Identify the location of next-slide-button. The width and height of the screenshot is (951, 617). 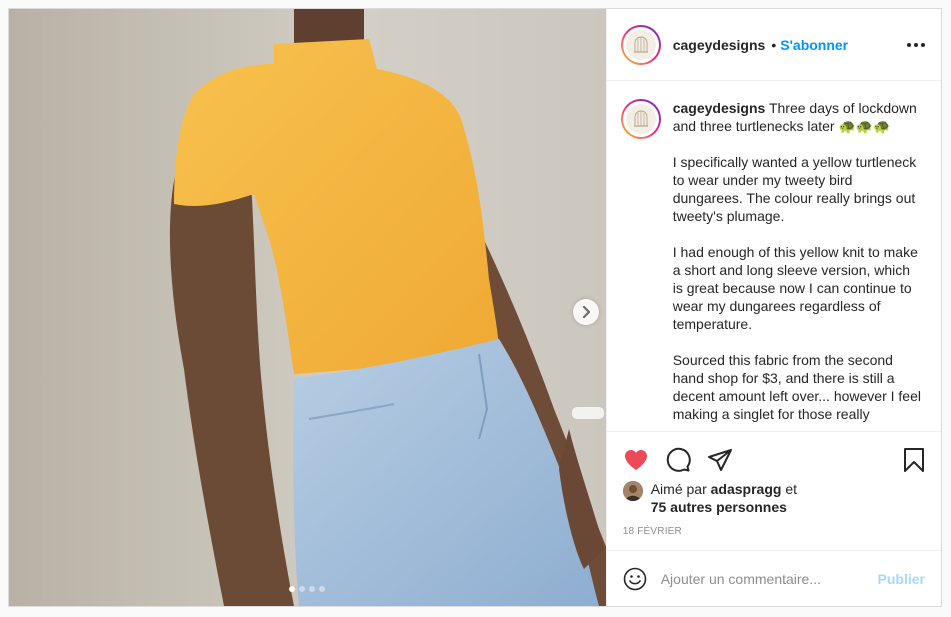
(586, 312).